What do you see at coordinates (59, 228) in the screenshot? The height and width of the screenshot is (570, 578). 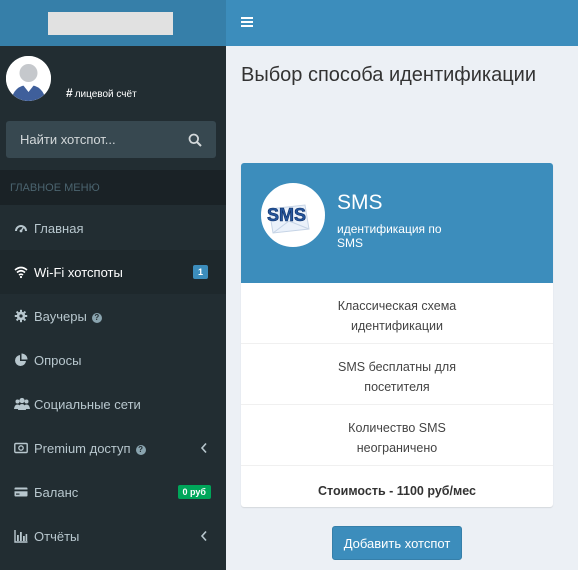 I see `sidebar-item-label: Главная` at bounding box center [59, 228].